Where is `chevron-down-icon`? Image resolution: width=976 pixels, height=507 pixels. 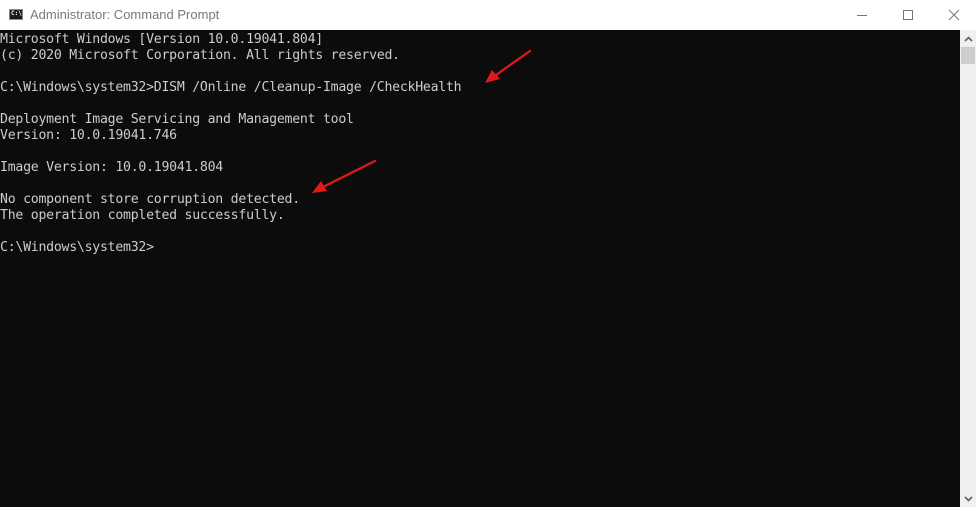 chevron-down-icon is located at coordinates (968, 498).